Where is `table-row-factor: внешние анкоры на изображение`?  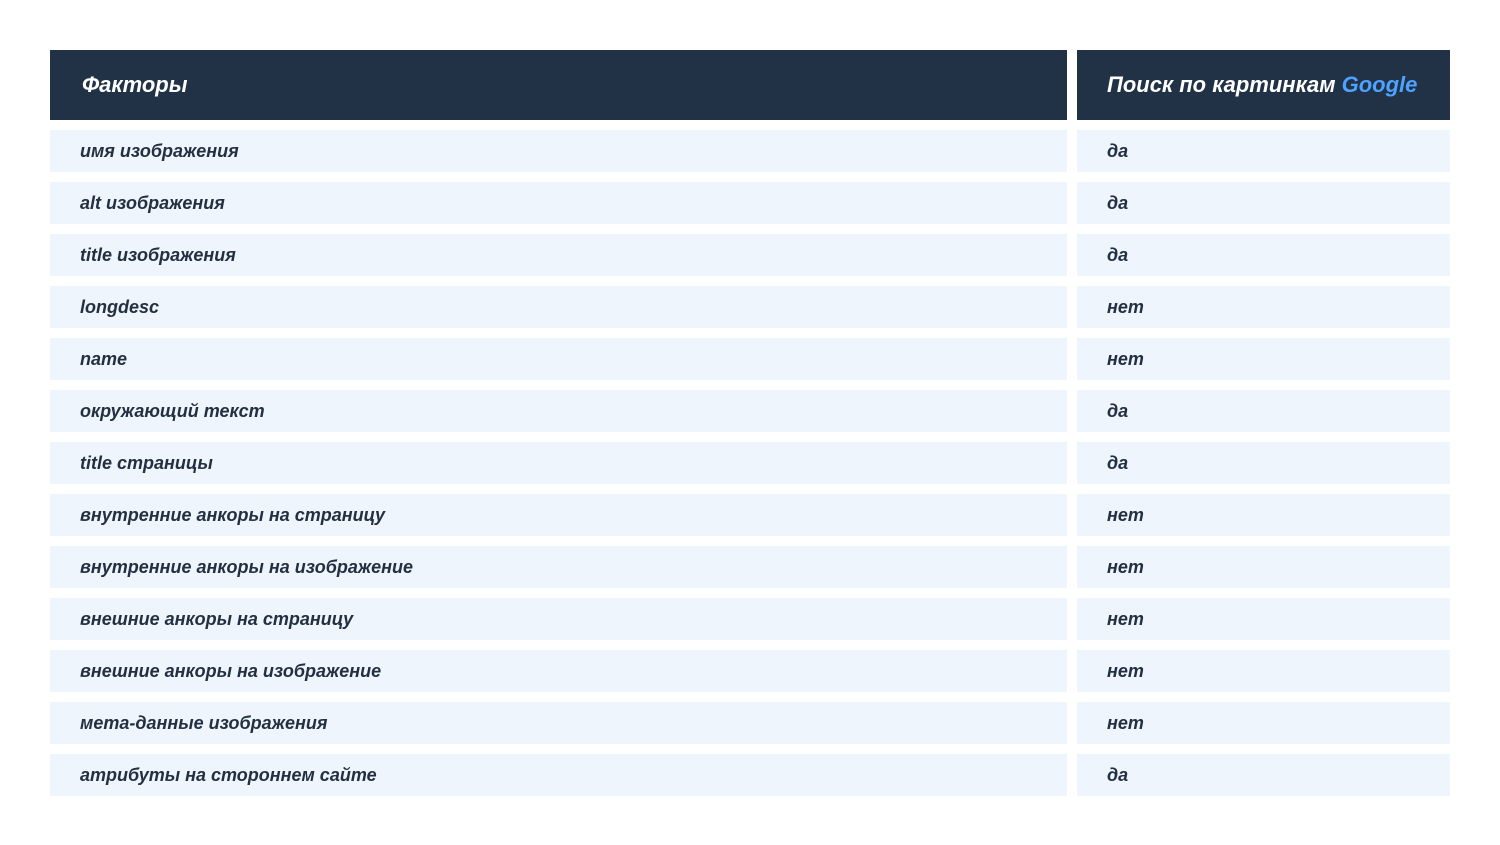
table-row-factor: внешние анкоры на изображение is located at coordinates (558, 671).